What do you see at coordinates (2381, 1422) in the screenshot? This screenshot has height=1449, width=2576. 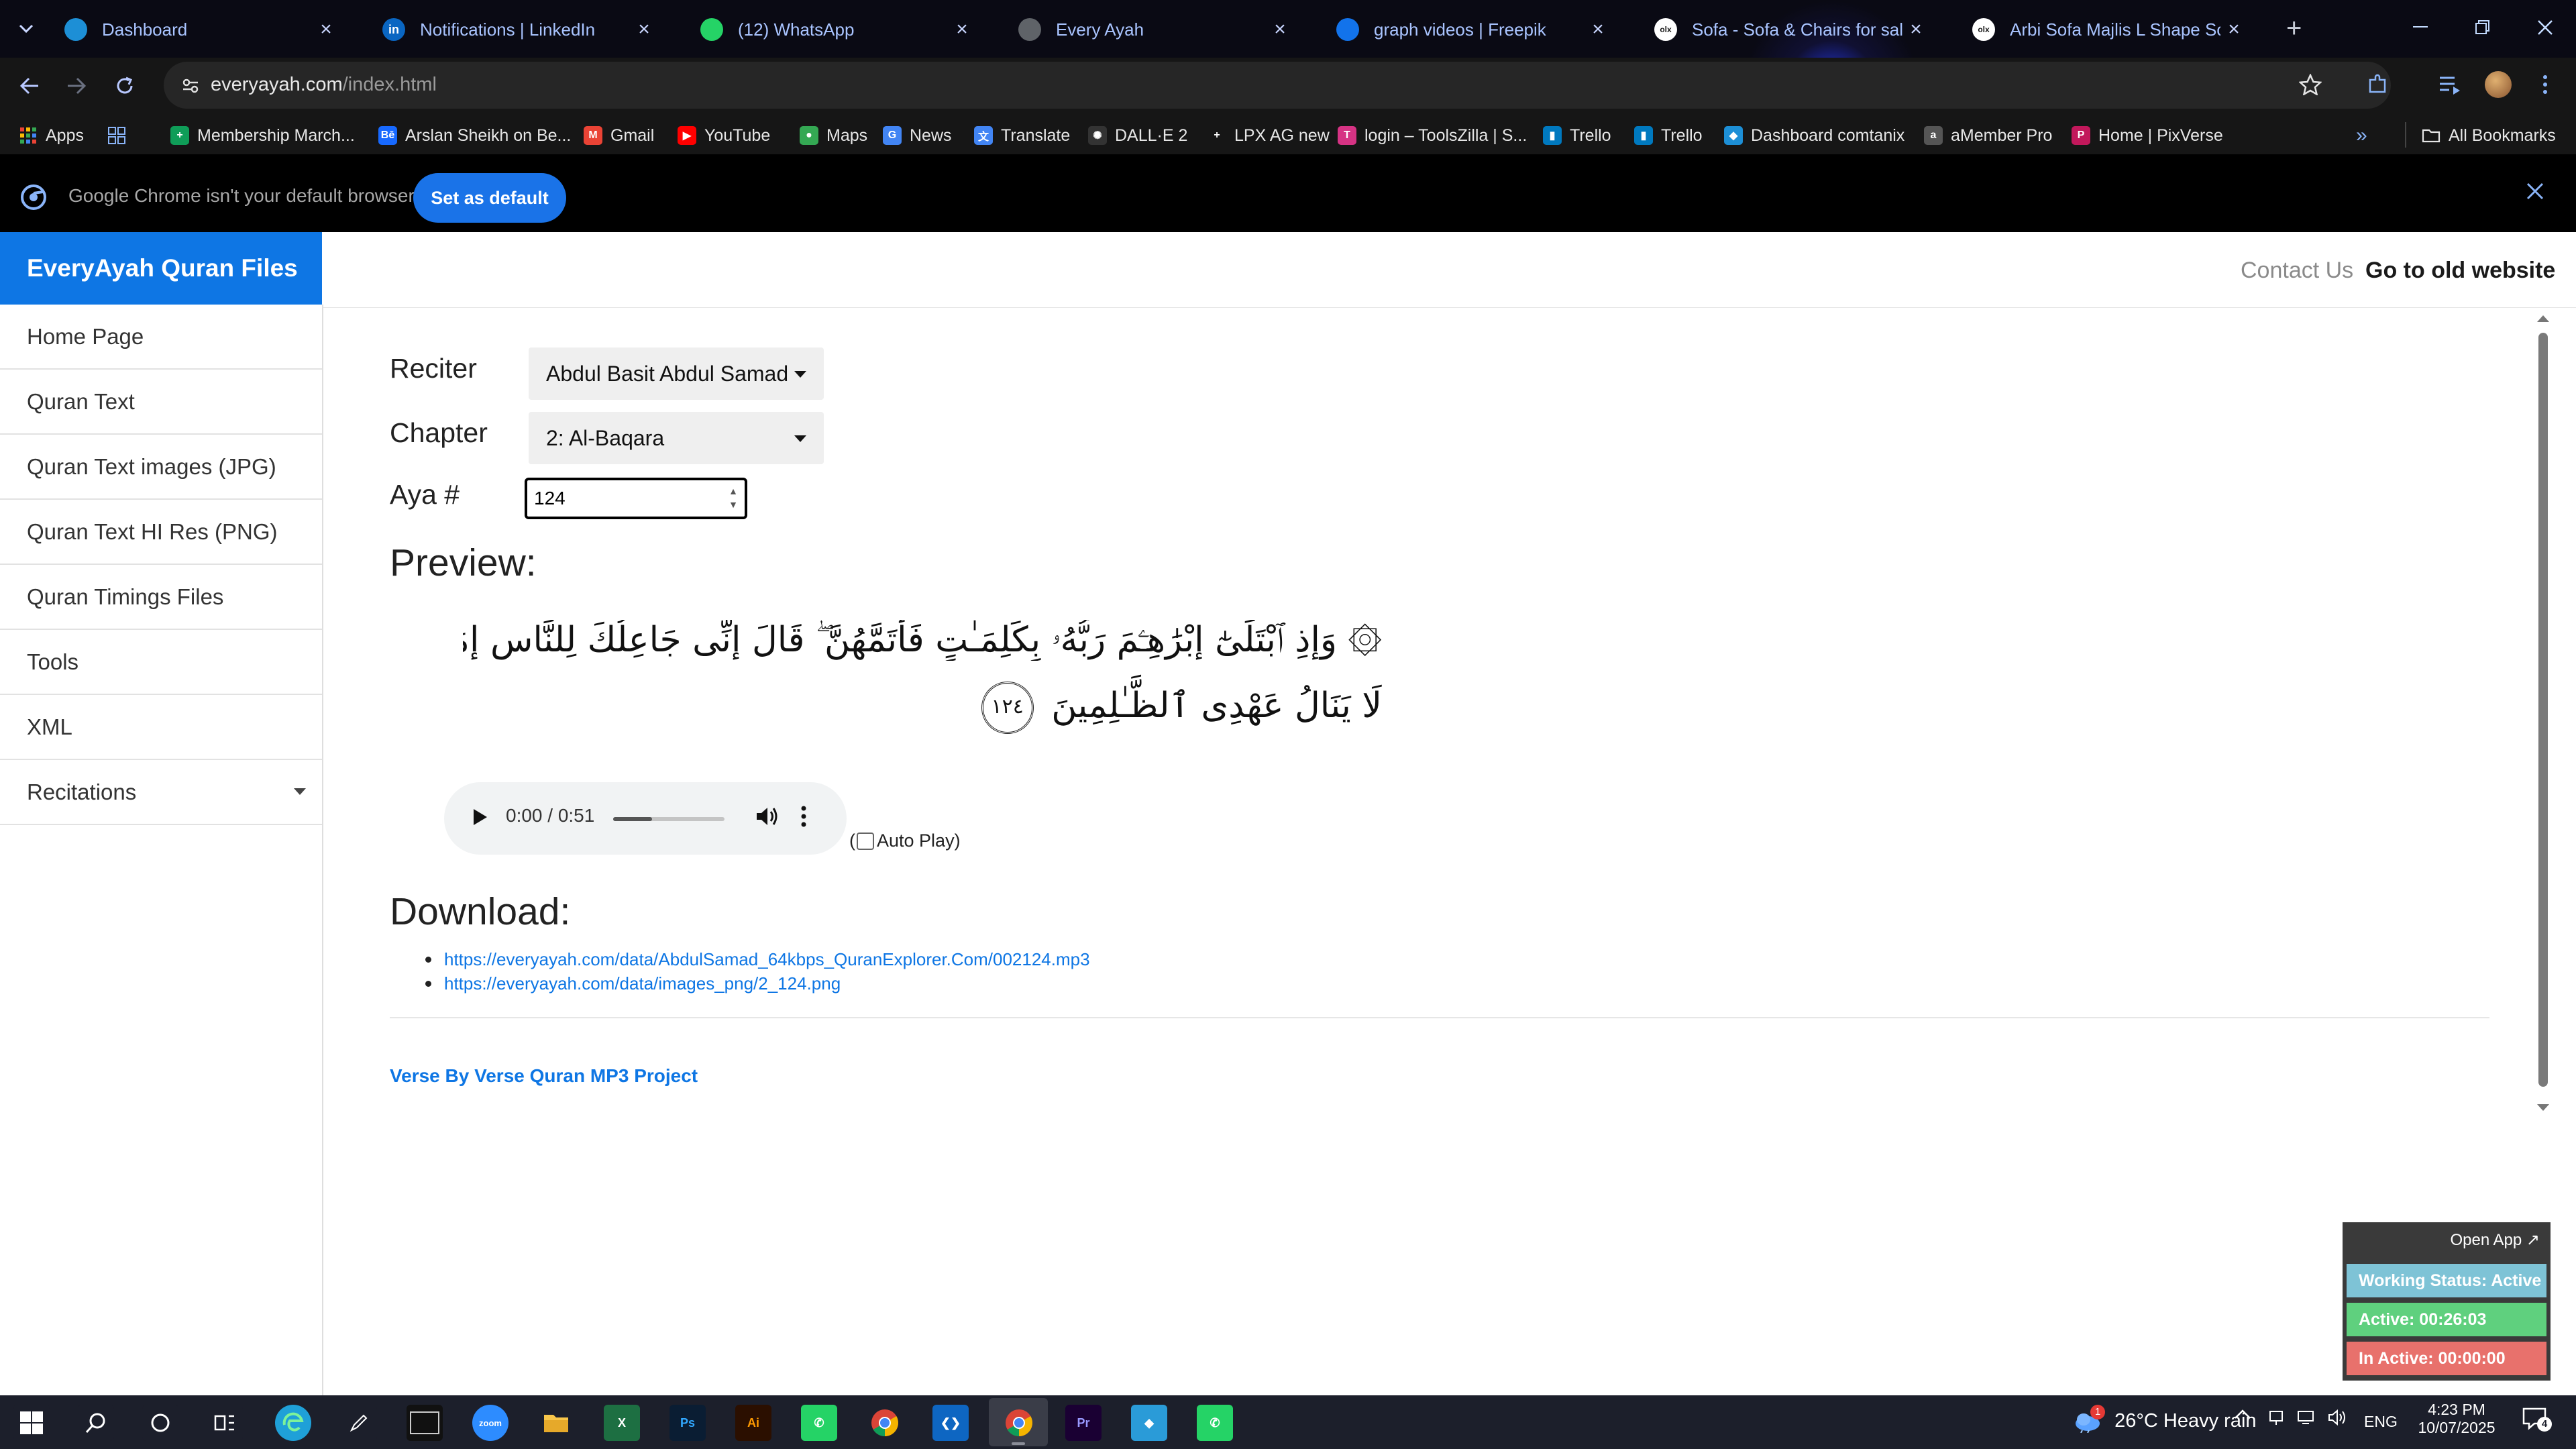 I see `language-indicator: ENG` at bounding box center [2381, 1422].